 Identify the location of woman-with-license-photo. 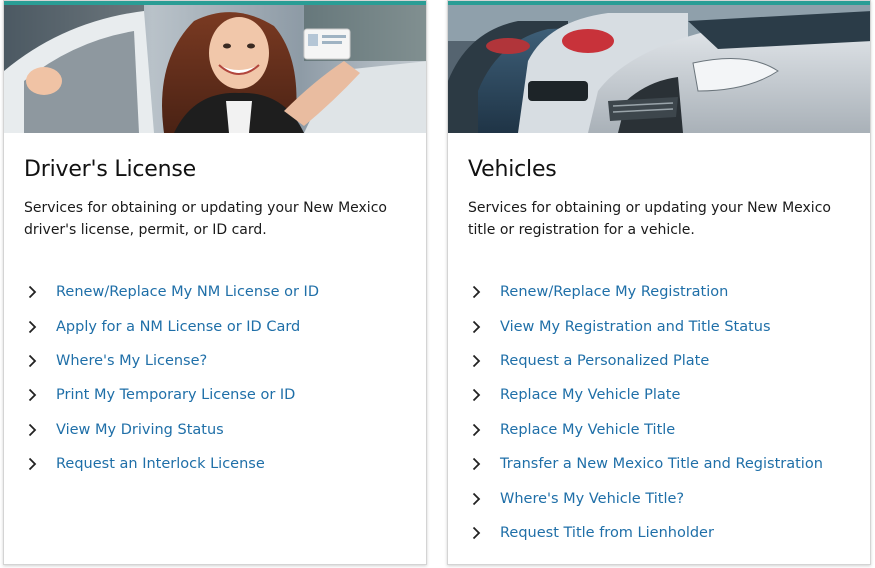
(215, 67).